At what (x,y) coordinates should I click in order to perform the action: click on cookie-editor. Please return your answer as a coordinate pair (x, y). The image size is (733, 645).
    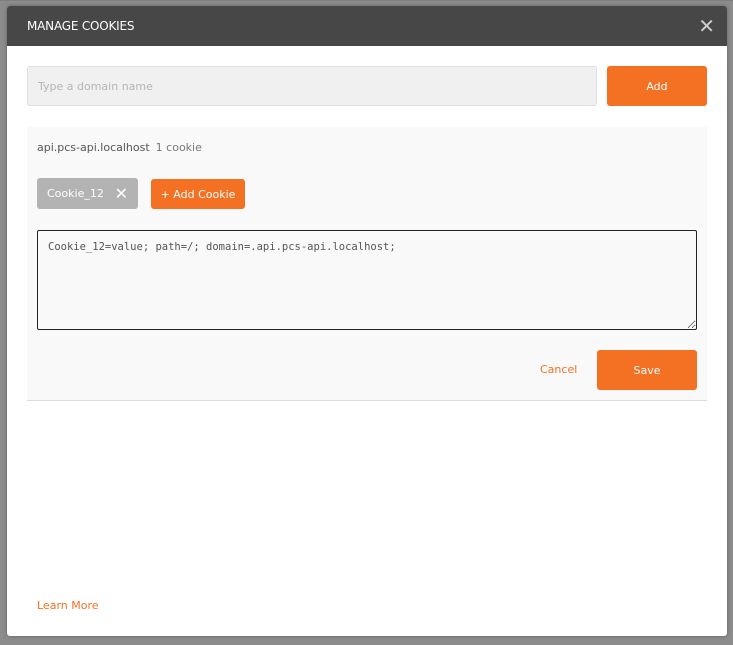
    Looking at the image, I should click on (367, 280).